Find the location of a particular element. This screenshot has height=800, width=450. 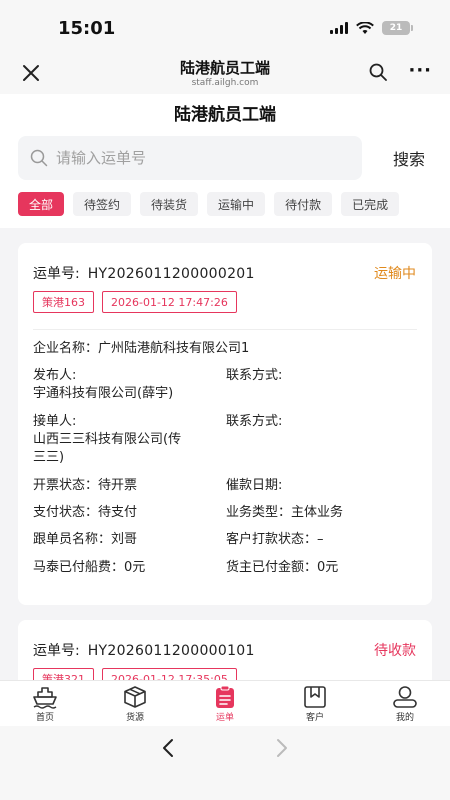

tab-in-transit: 运输中 is located at coordinates (236, 204).